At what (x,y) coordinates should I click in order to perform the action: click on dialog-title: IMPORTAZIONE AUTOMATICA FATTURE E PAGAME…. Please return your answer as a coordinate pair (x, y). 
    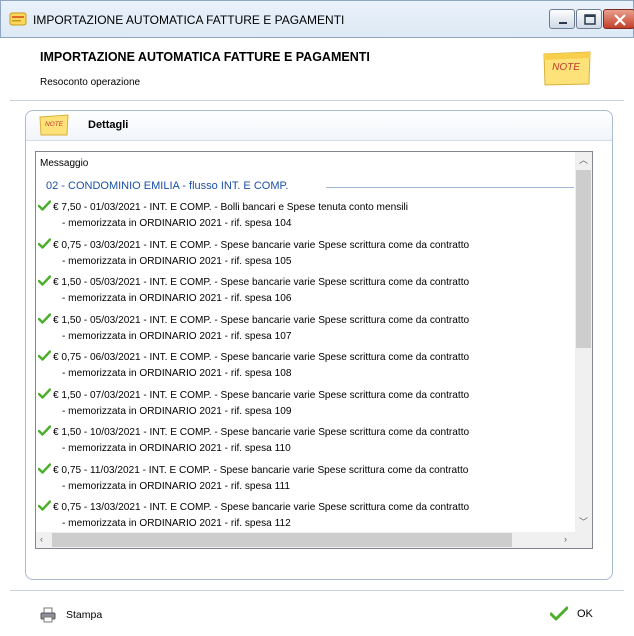
    Looking at the image, I should click on (205, 57).